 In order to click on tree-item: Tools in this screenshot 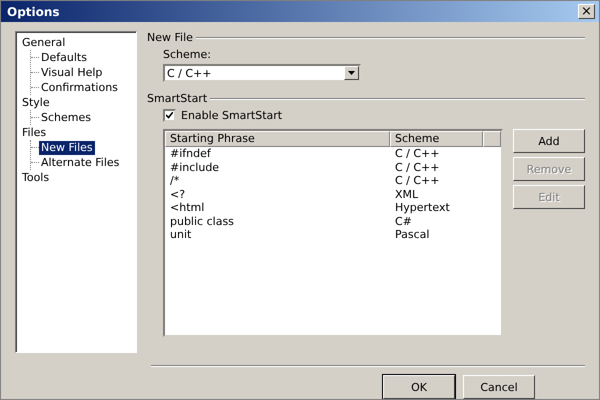, I will do `click(36, 177)`.